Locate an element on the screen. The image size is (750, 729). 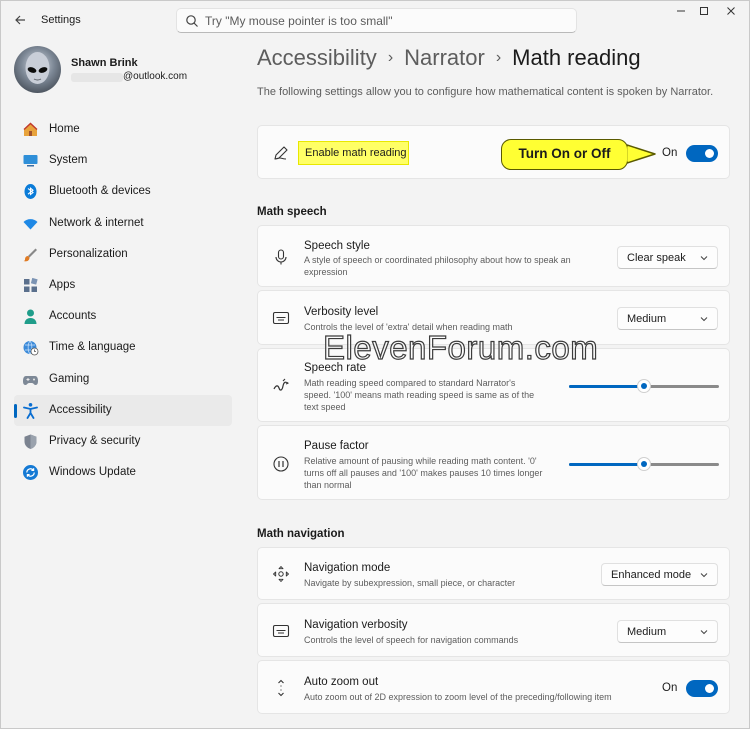
speech-rate-desc-line3: text speed is located at coordinates (325, 407).